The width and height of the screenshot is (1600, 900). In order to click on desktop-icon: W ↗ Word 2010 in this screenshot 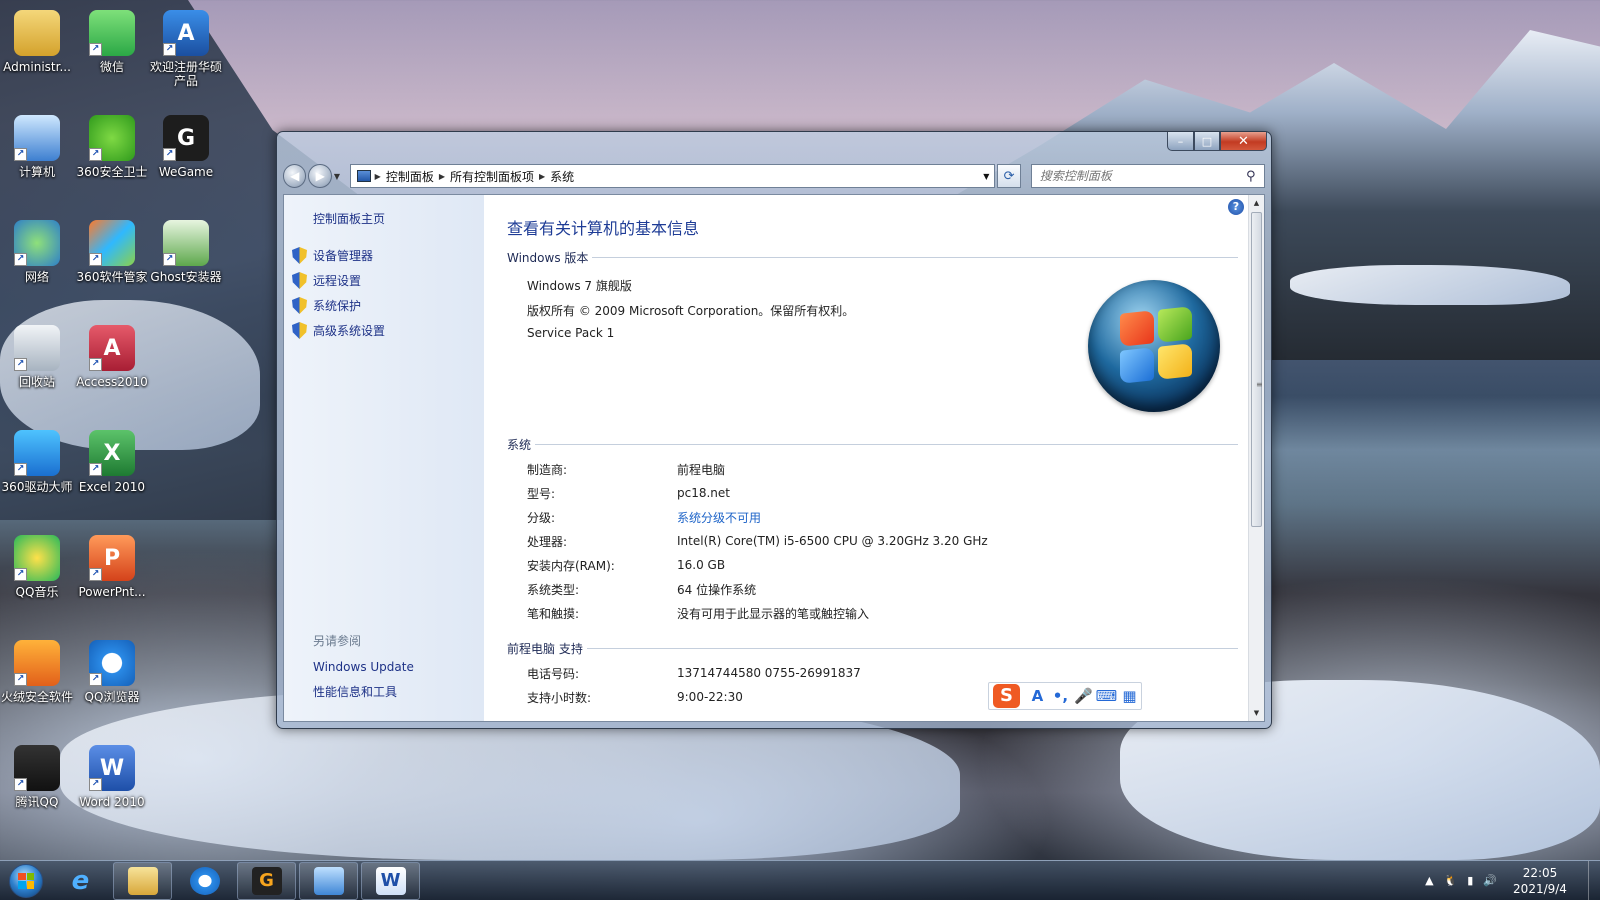, I will do `click(112, 789)`.